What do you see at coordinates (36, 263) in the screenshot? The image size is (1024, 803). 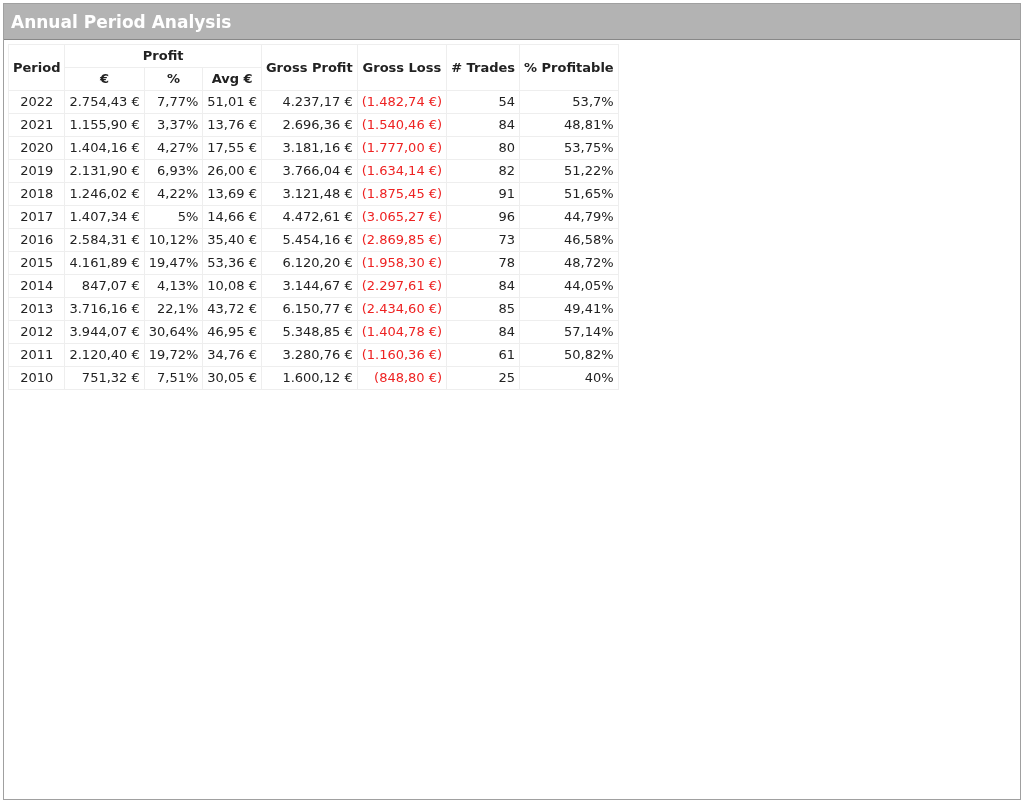 I see `table-cell: 2015` at bounding box center [36, 263].